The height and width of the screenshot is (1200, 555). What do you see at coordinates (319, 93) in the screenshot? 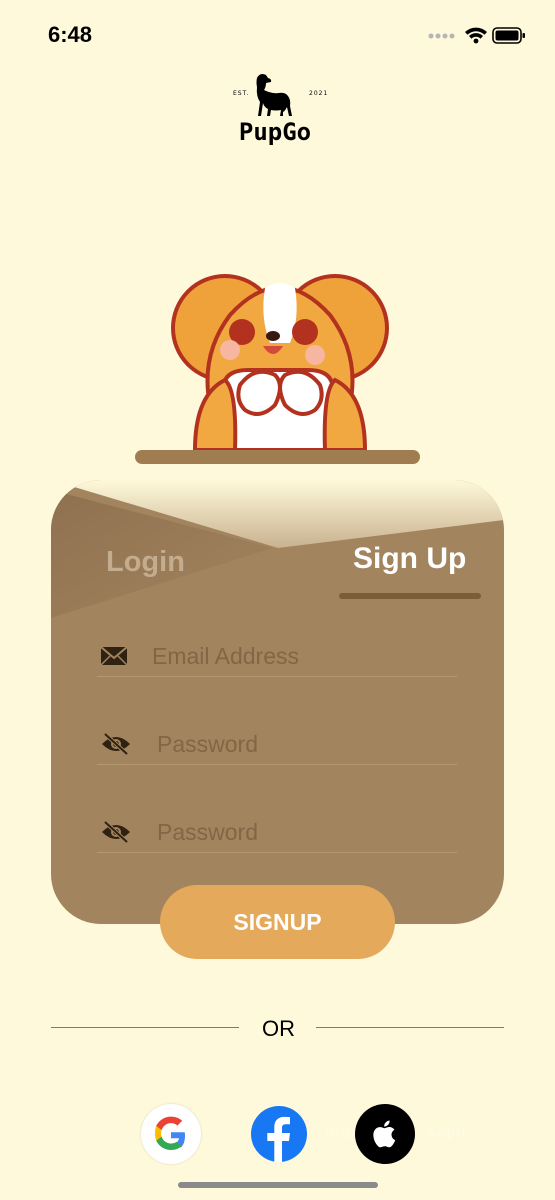
I see `brand-year: 2021` at bounding box center [319, 93].